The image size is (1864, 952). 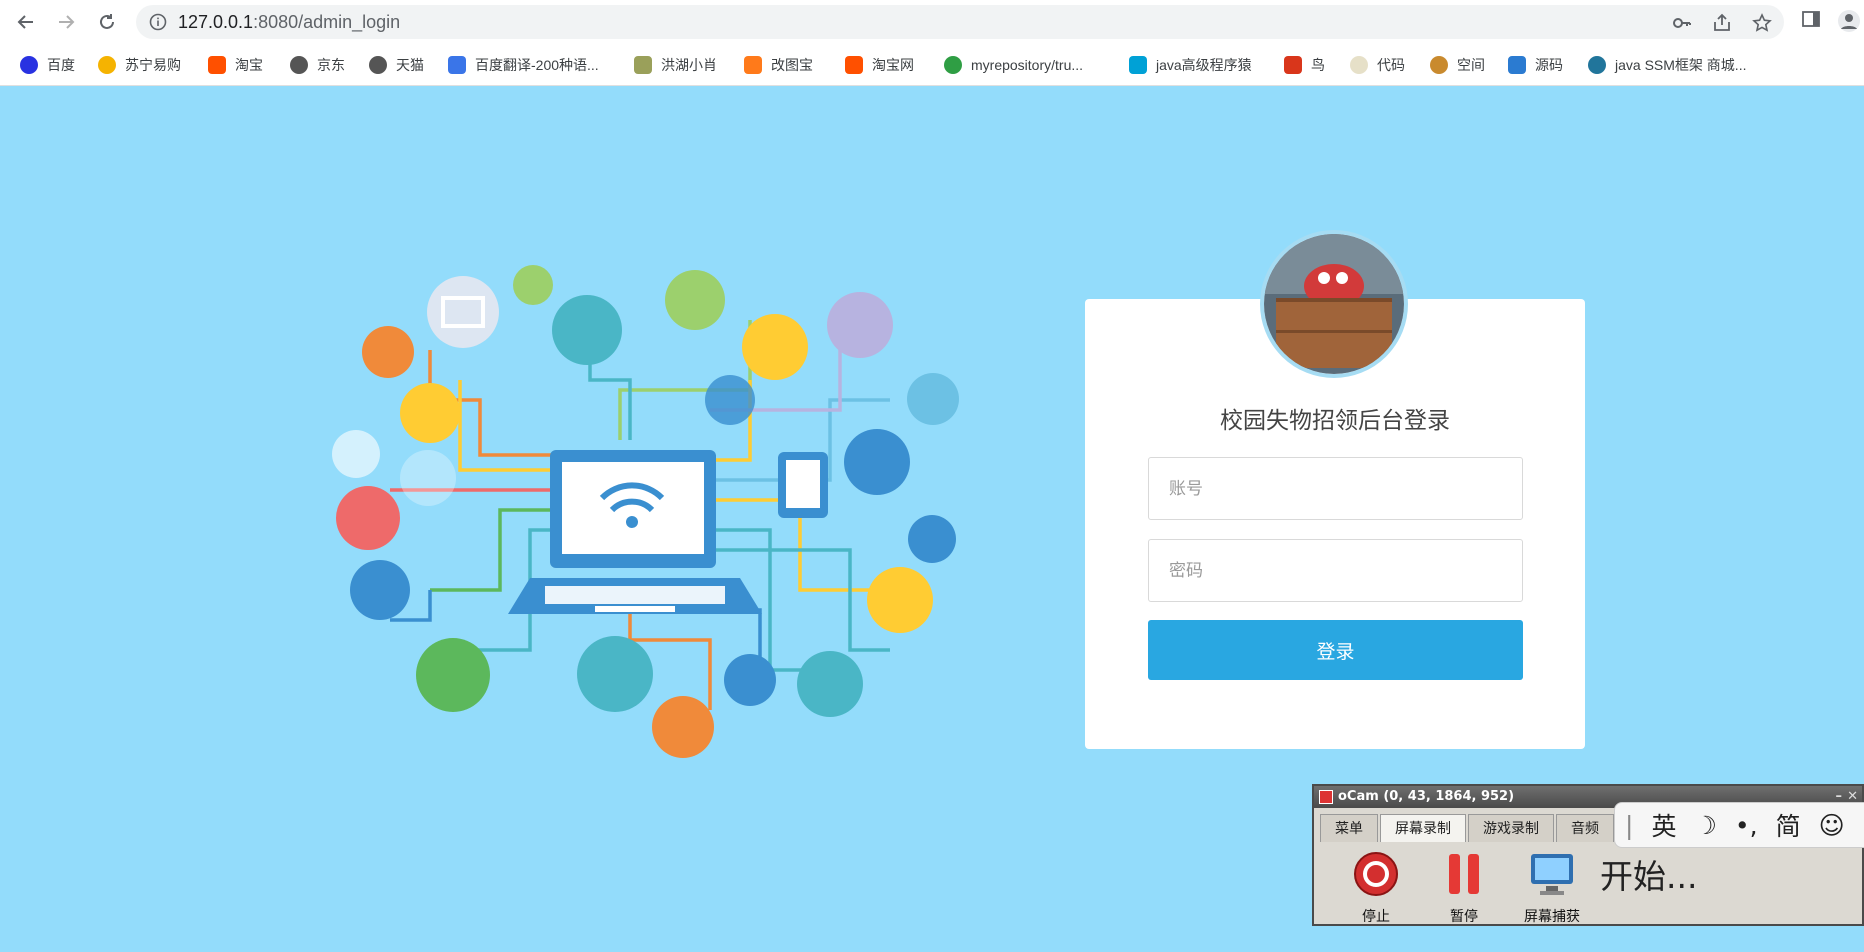 I want to click on ocam-logo-icon, so click(x=1326, y=797).